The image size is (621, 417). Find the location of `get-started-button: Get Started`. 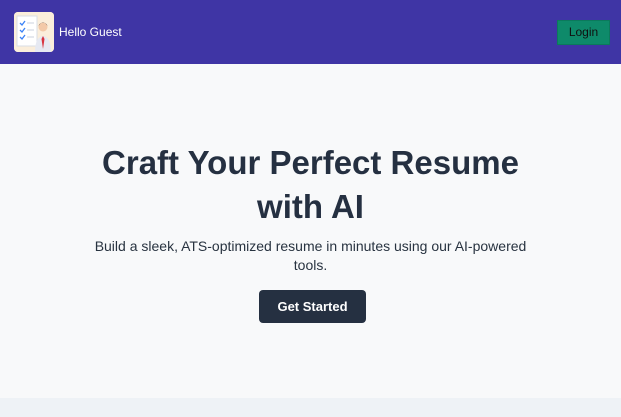

get-started-button: Get Started is located at coordinates (312, 306).